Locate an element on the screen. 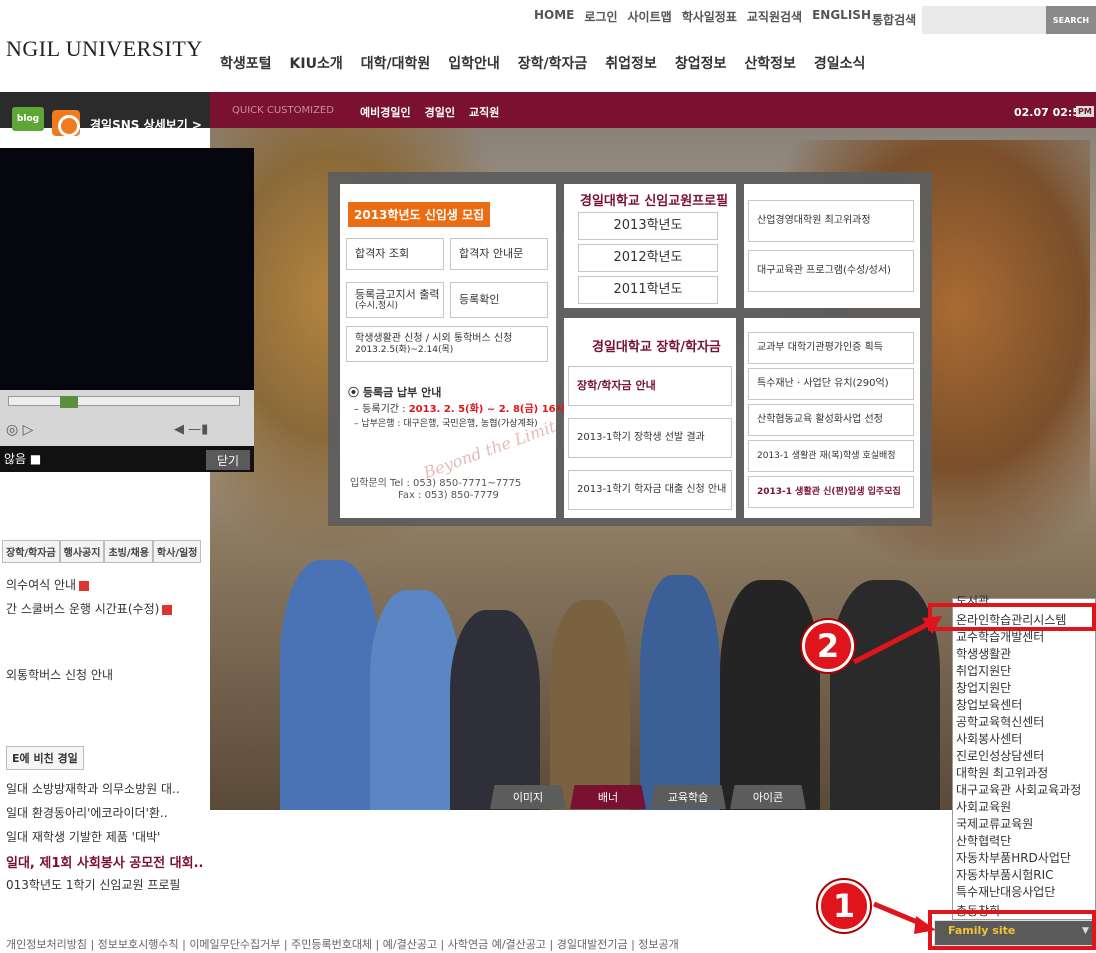  nav-scholarship: 장학/학자금 is located at coordinates (553, 63).